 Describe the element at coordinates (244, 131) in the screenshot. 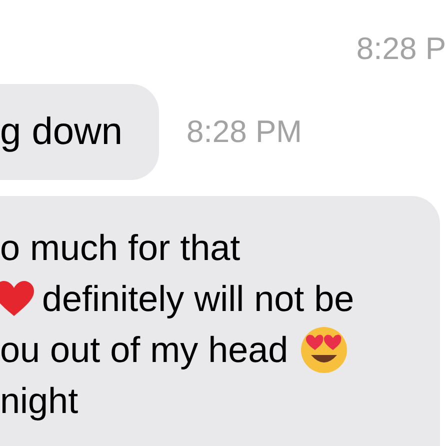

I see `timestamp: 8:28 PM` at that location.